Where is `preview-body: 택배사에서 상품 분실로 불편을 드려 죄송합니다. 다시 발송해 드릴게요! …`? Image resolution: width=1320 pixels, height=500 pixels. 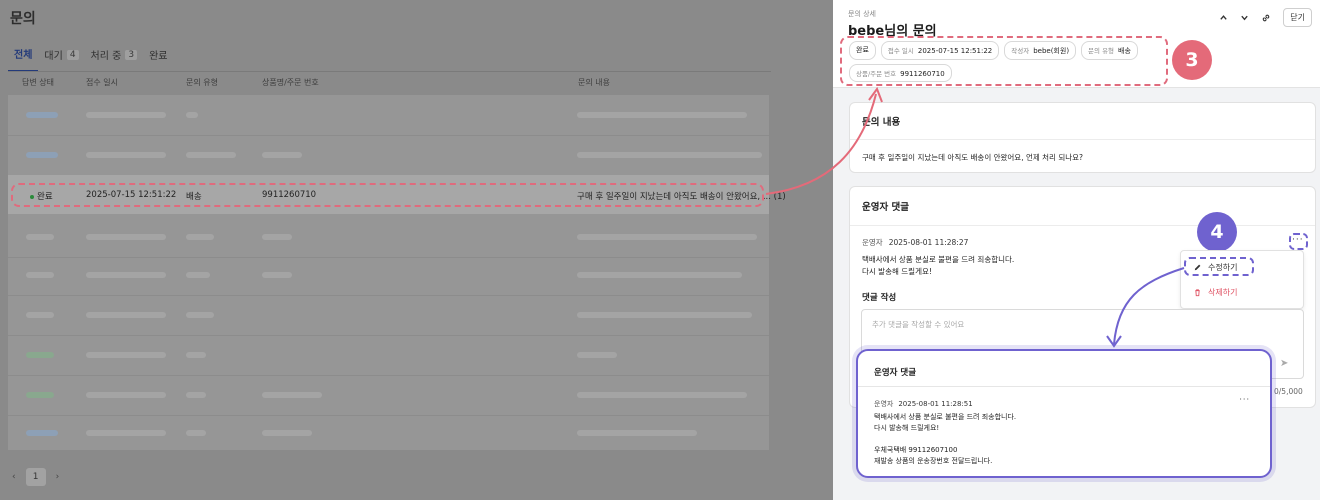 preview-body: 택배사에서 상품 분실로 불편을 드려 죄송합니다. 다시 발송해 드릴게요! … is located at coordinates (945, 439).